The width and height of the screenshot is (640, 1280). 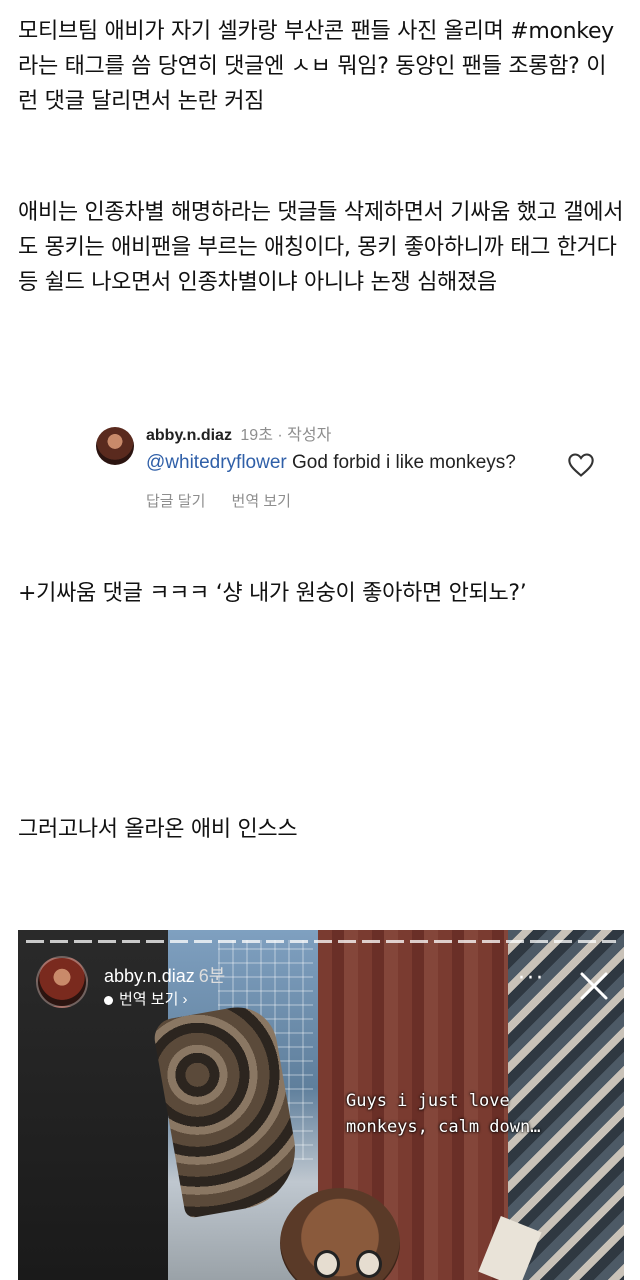 I want to click on heart-icon, so click(x=581, y=465).